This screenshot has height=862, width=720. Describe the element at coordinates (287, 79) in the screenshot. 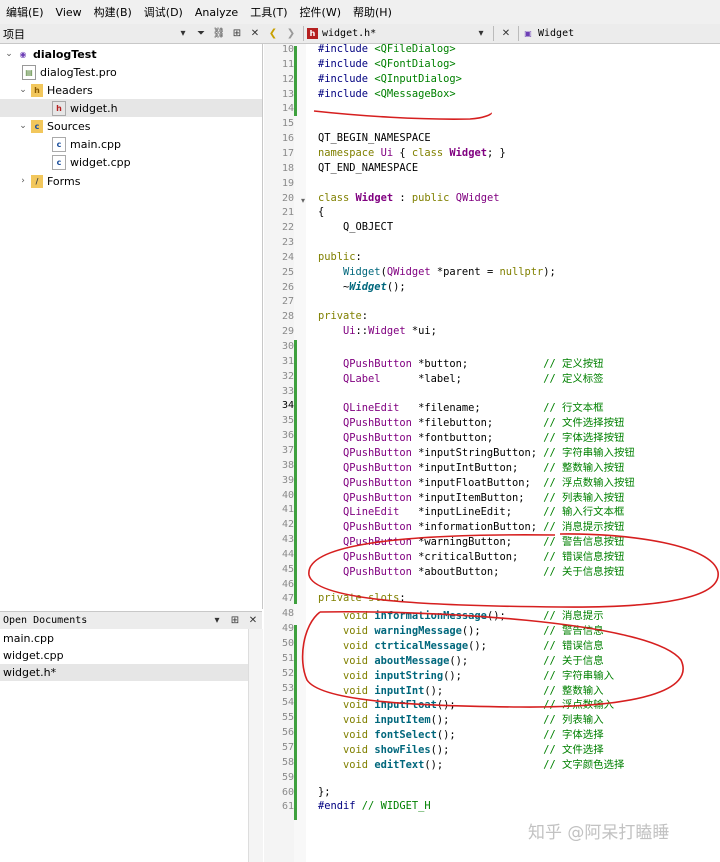

I see `line-number: 12` at that location.